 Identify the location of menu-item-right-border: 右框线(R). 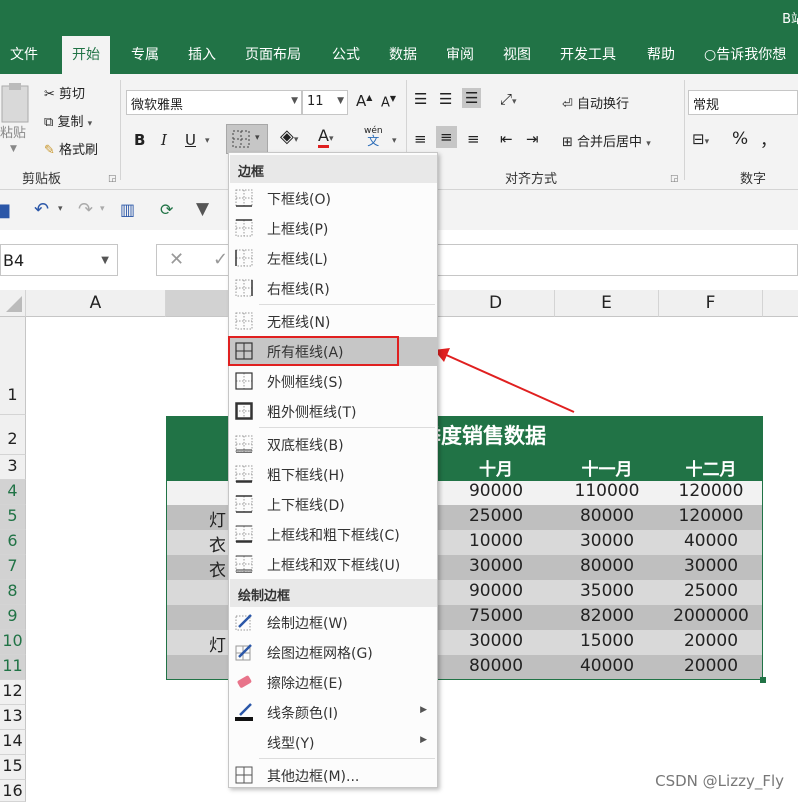
(333, 288).